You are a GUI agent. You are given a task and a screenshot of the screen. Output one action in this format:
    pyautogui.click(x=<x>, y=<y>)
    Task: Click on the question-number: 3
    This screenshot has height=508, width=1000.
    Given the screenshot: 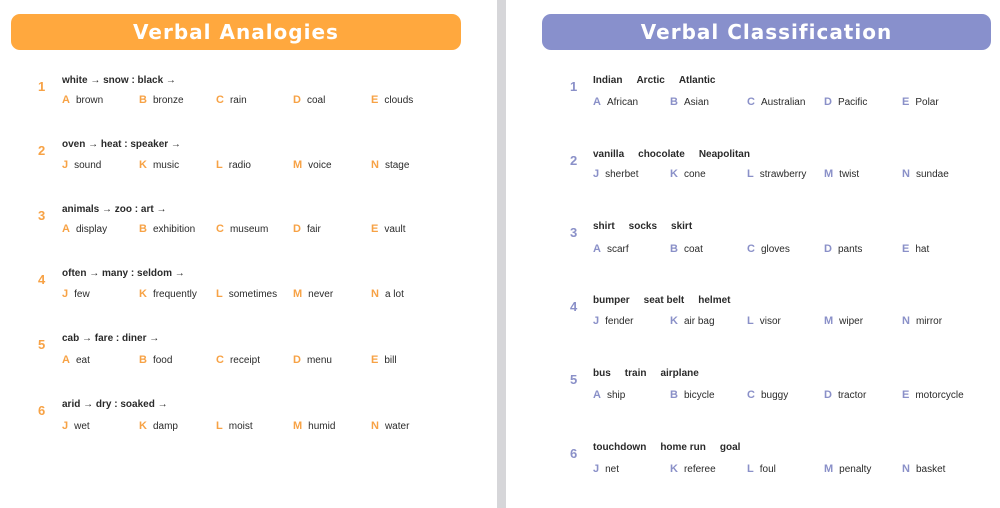 What is the action you would take?
    pyautogui.click(x=42, y=215)
    